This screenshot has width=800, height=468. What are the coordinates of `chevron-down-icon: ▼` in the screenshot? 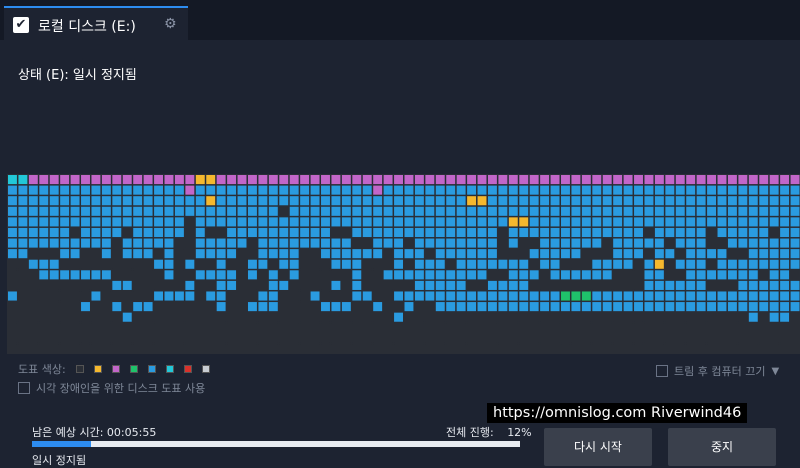 It's located at (775, 371).